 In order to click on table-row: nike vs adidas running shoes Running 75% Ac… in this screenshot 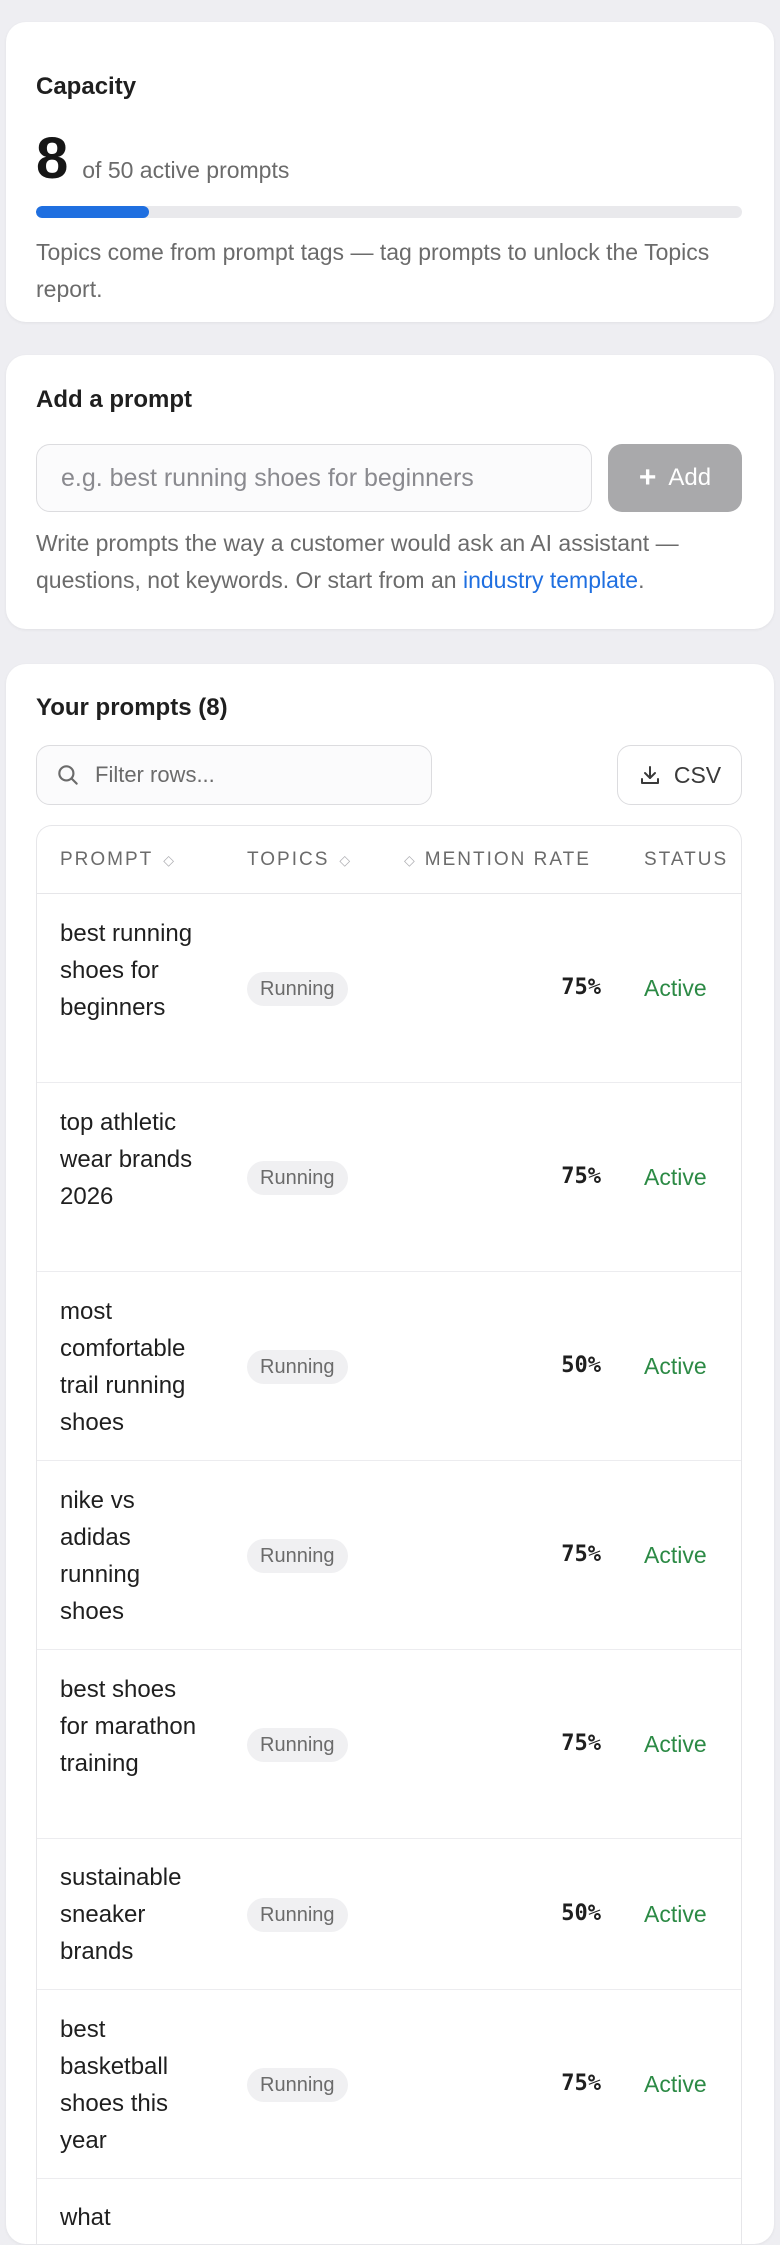, I will do `click(389, 1555)`.